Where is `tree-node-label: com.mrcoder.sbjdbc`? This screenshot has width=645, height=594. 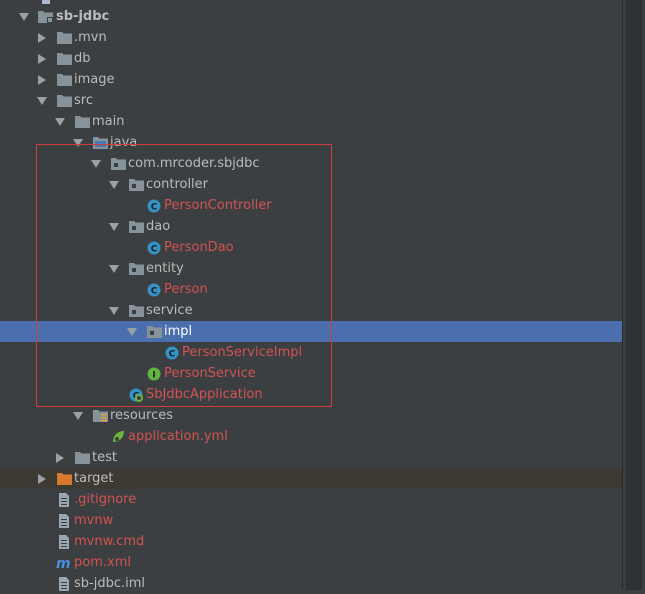
tree-node-label: com.mrcoder.sbjdbc is located at coordinates (194, 163).